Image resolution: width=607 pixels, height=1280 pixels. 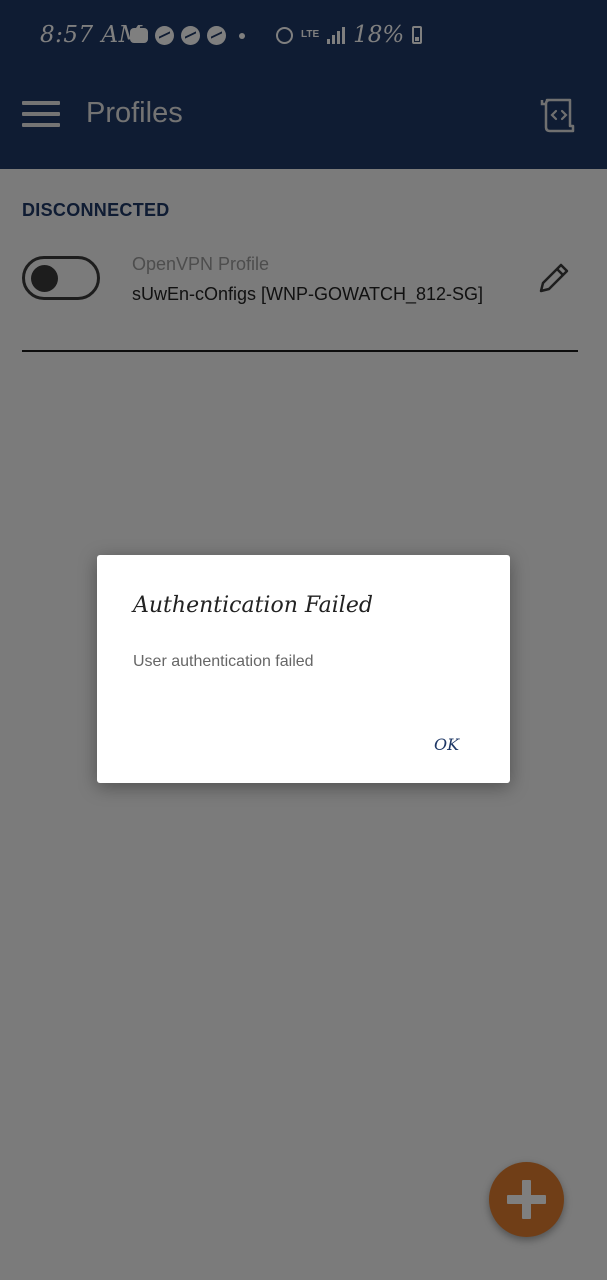 I want to click on dialog-scrim-top, so click(x=303, y=85).